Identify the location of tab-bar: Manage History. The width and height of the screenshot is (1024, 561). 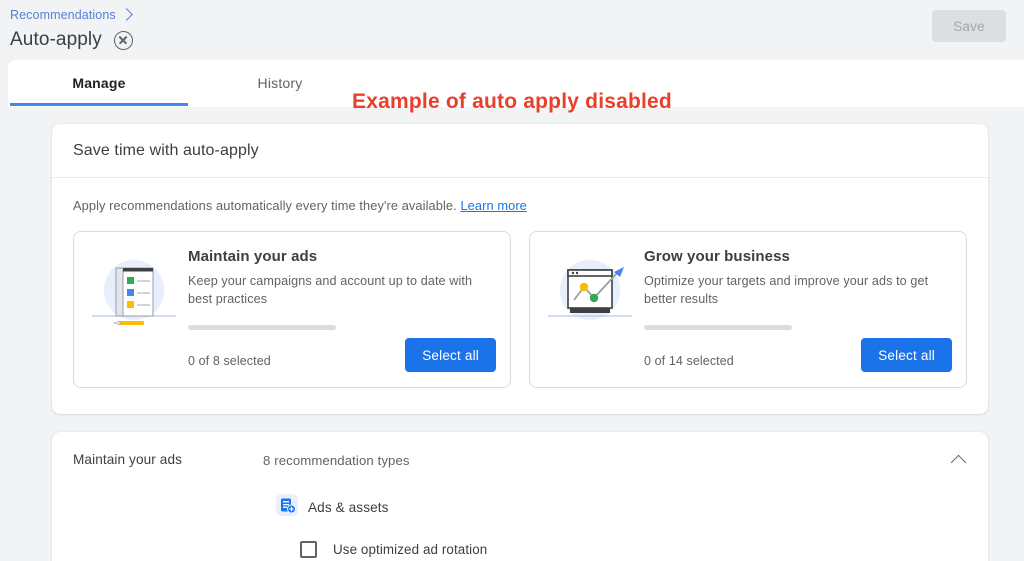
(516, 83).